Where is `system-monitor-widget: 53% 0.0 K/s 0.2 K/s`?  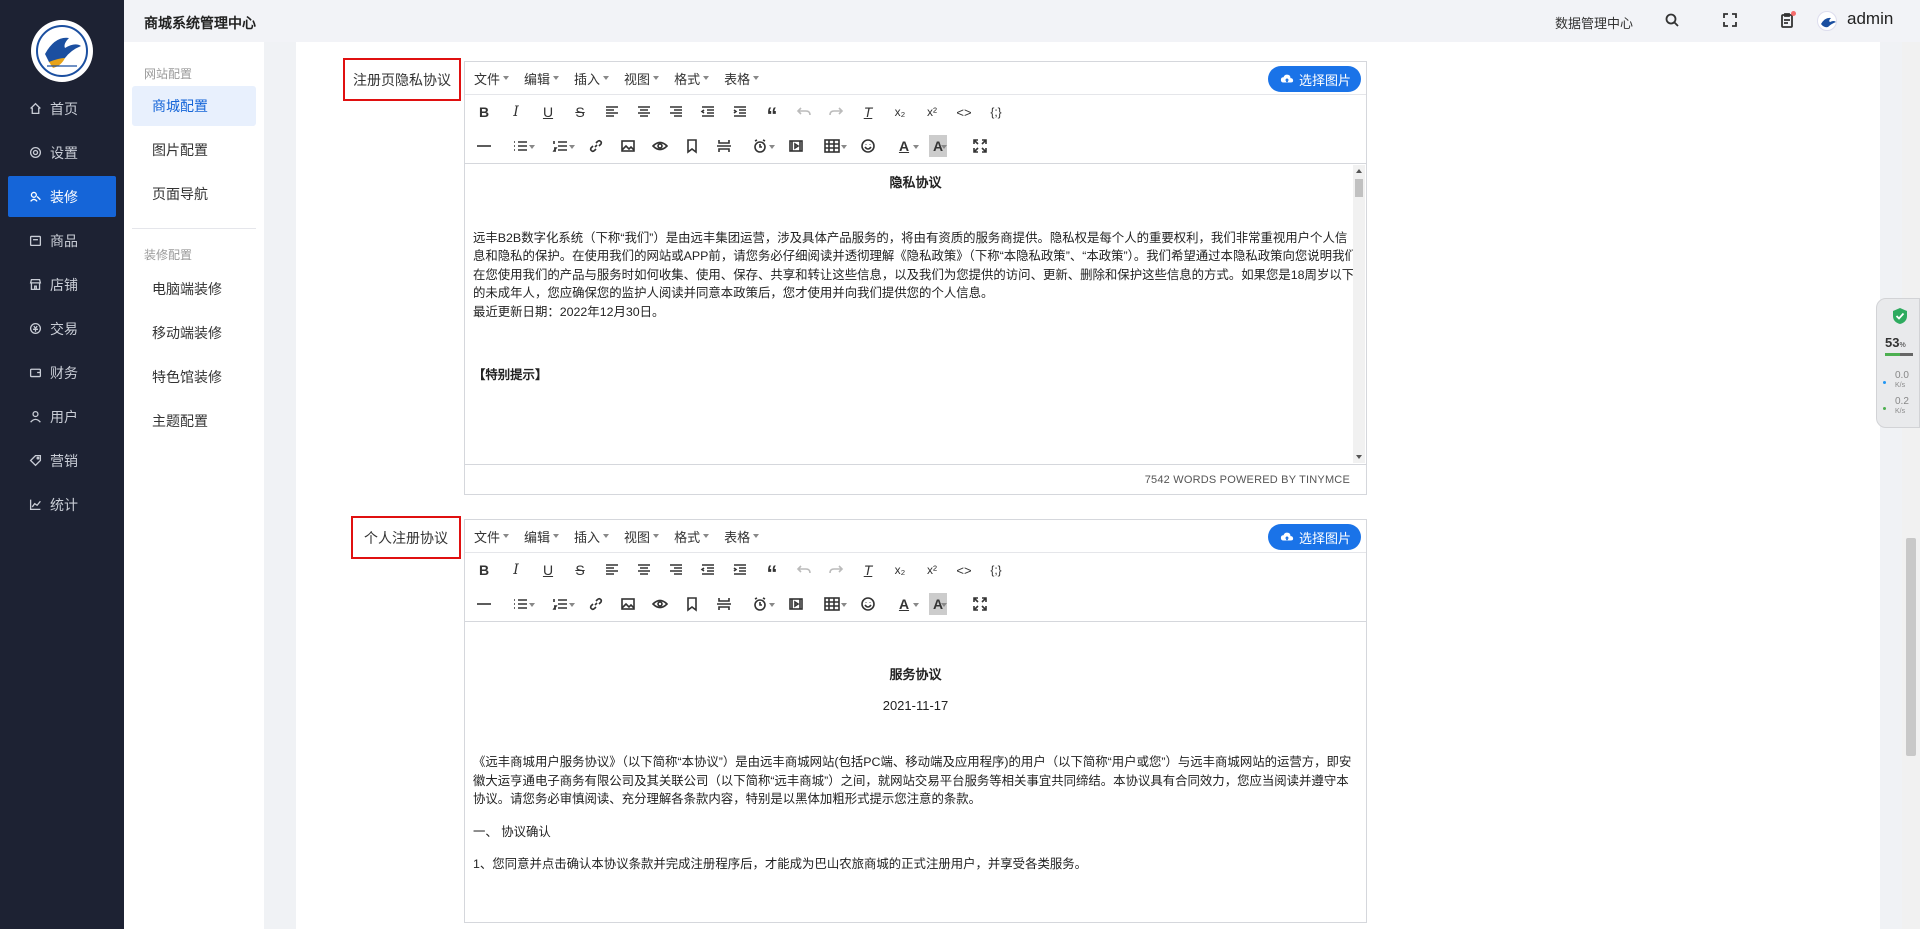 system-monitor-widget: 53% 0.0 K/s 0.2 K/s is located at coordinates (1898, 363).